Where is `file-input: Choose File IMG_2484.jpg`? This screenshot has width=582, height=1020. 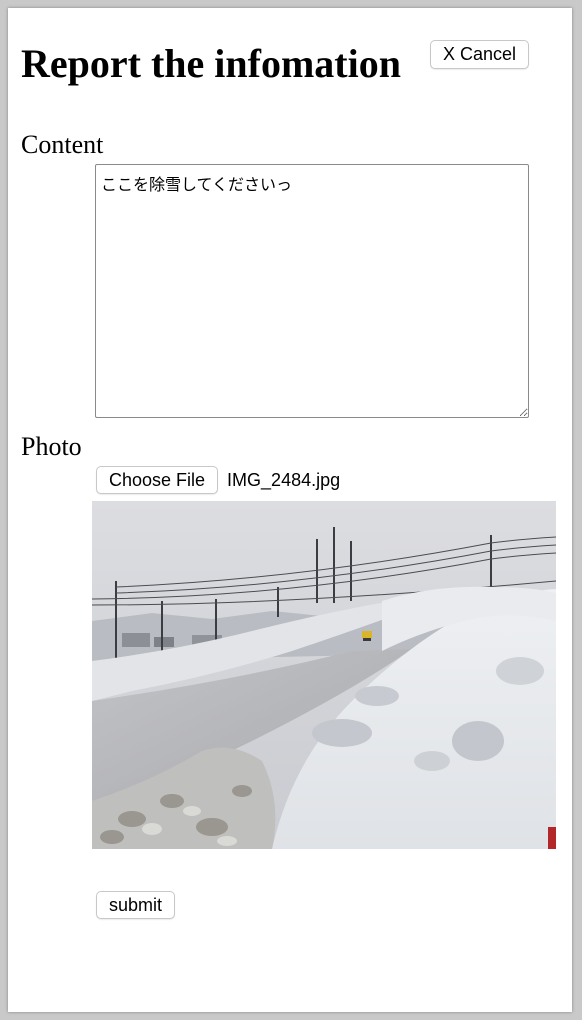 file-input: Choose File IMG_2484.jpg is located at coordinates (218, 480).